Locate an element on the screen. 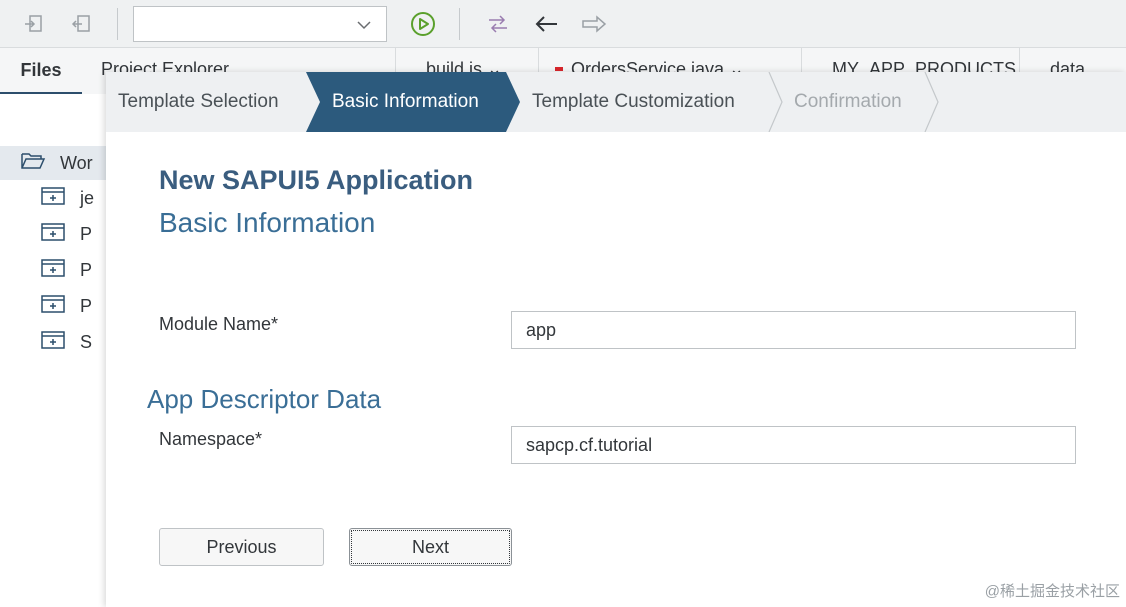  tab-files: Files is located at coordinates (41, 71).